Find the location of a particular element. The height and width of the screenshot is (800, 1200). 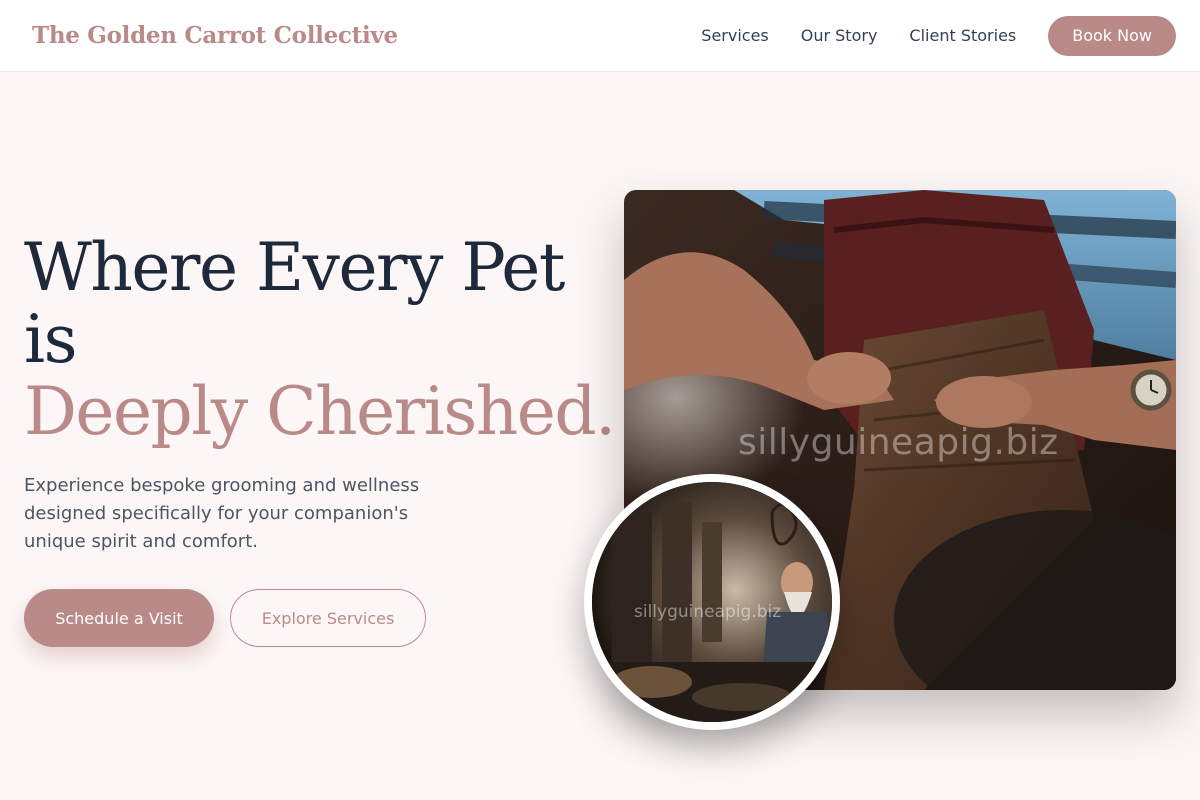

brand-logo: The Golden Carrot Collective is located at coordinates (215, 35).